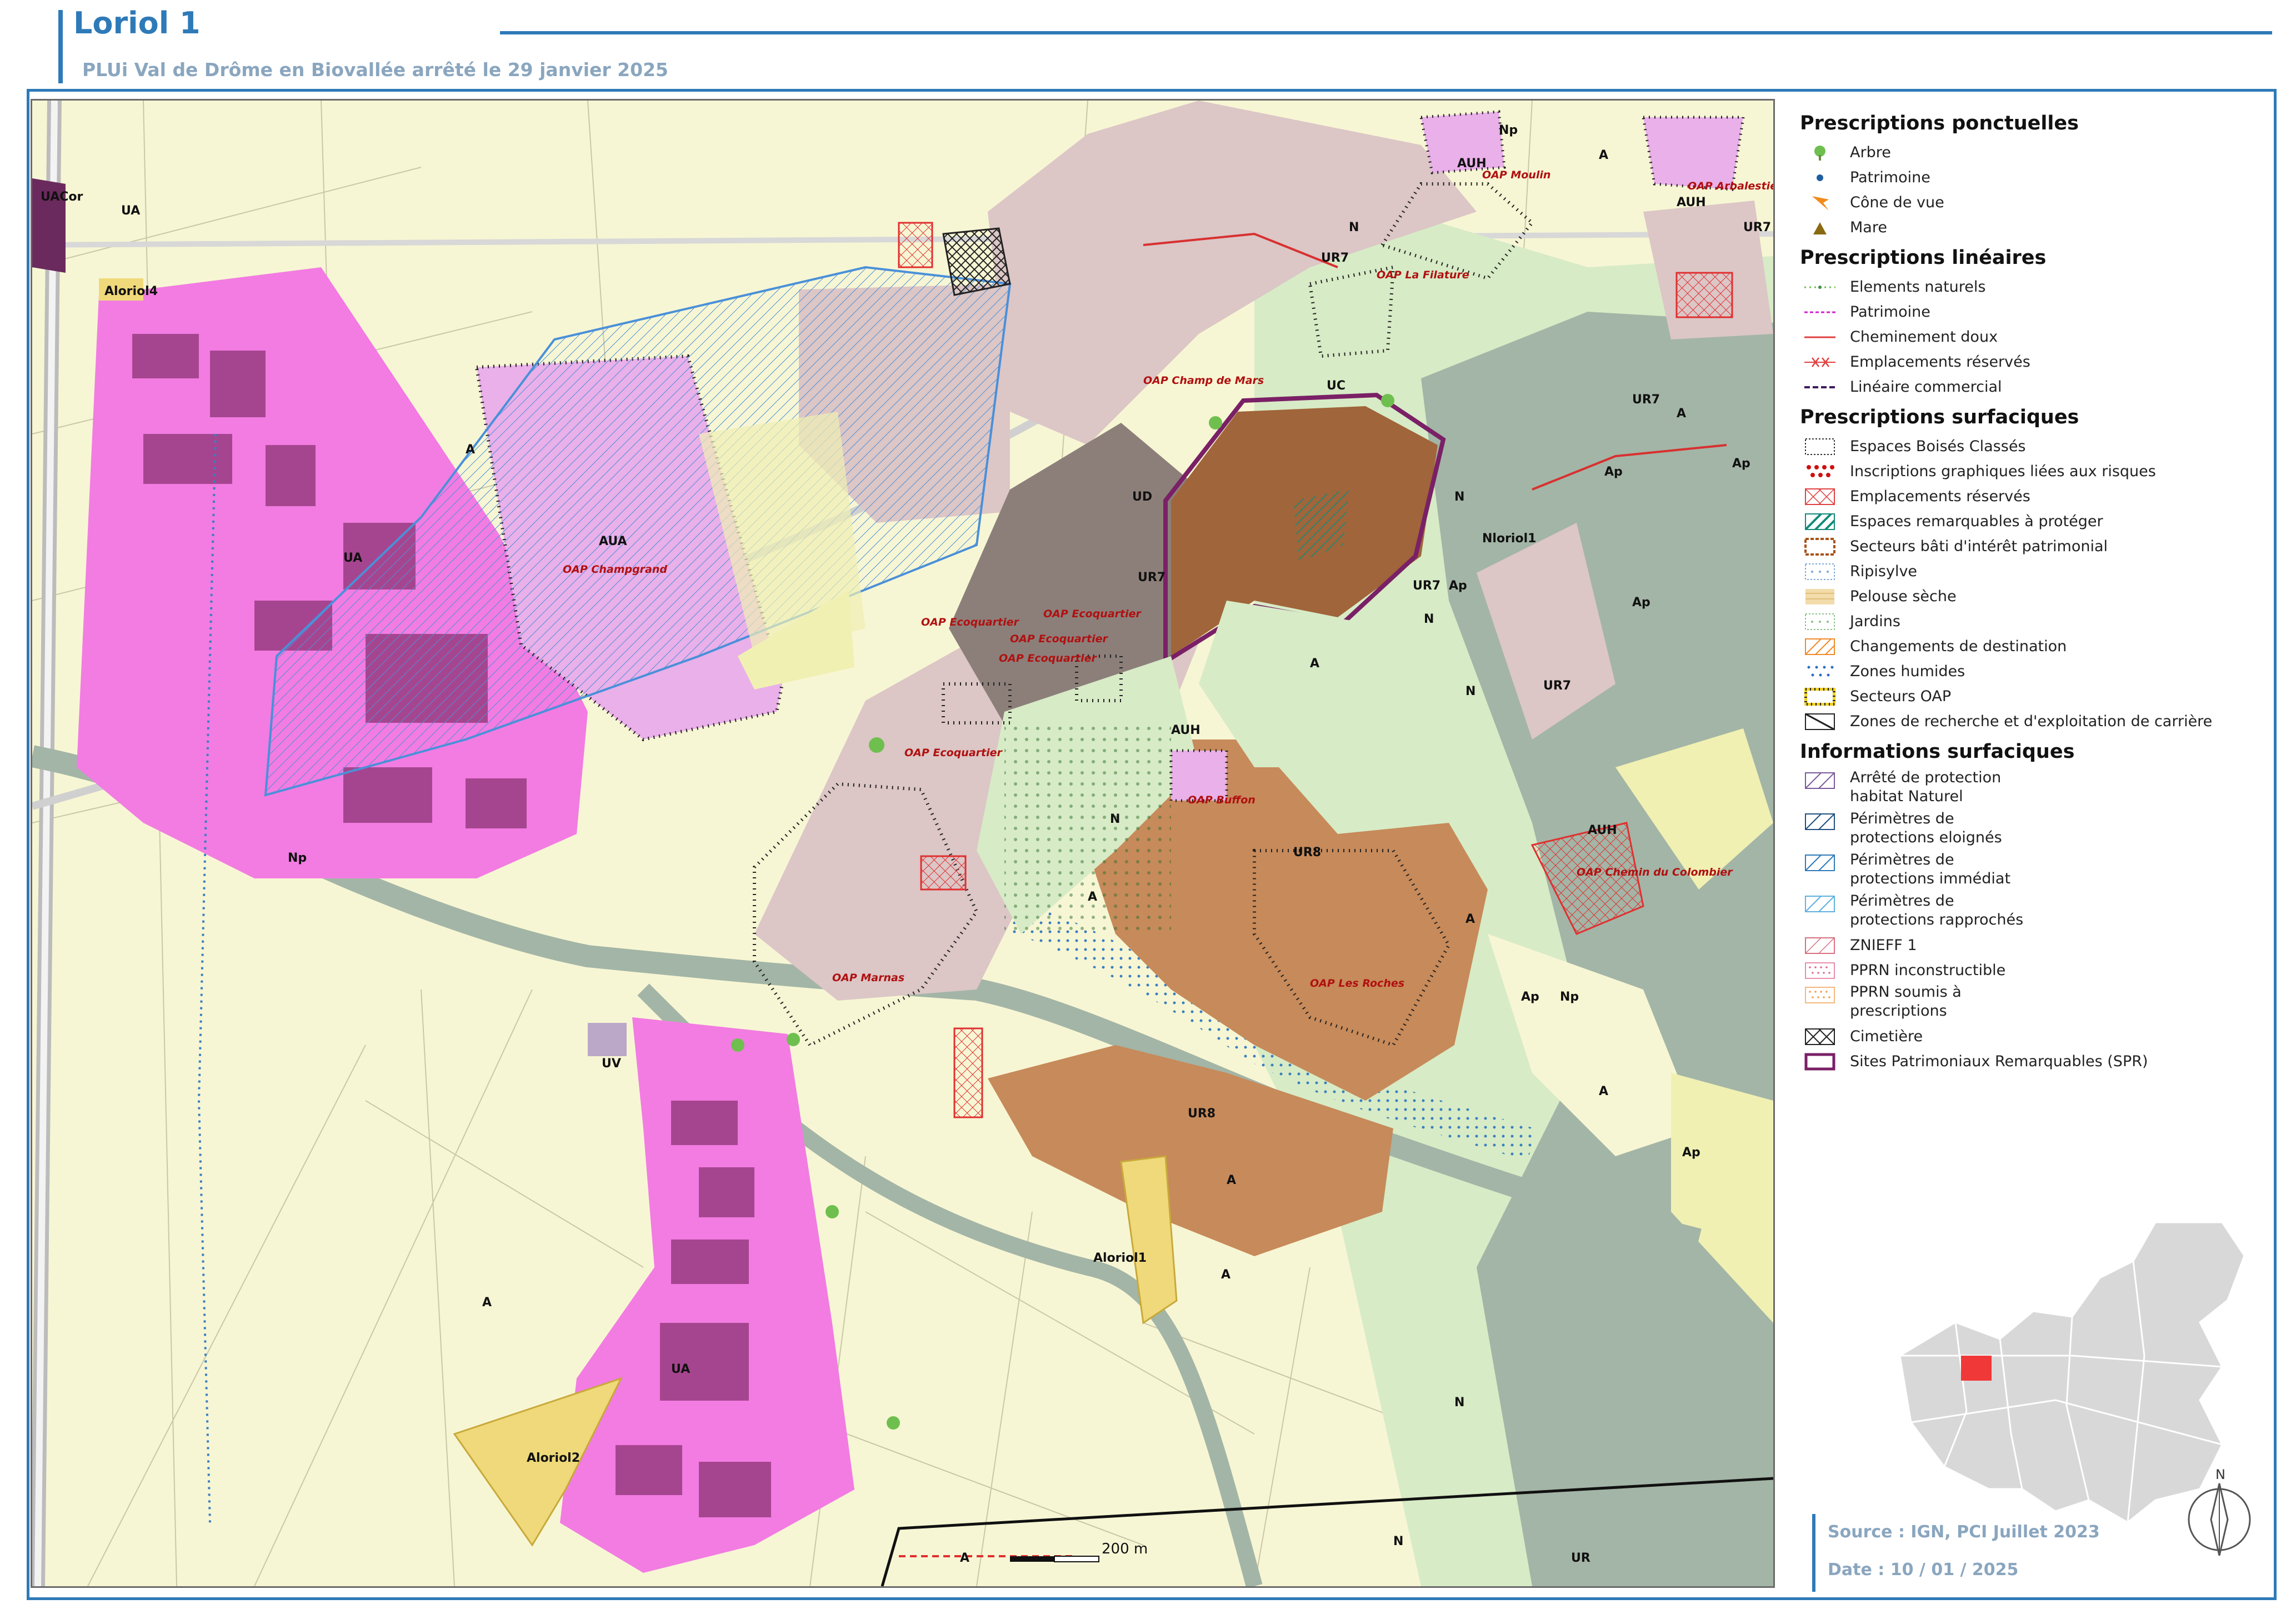 The height and width of the screenshot is (1624, 2296). What do you see at coordinates (1509, 539) in the screenshot?
I see `zone-label: Nloriol1` at bounding box center [1509, 539].